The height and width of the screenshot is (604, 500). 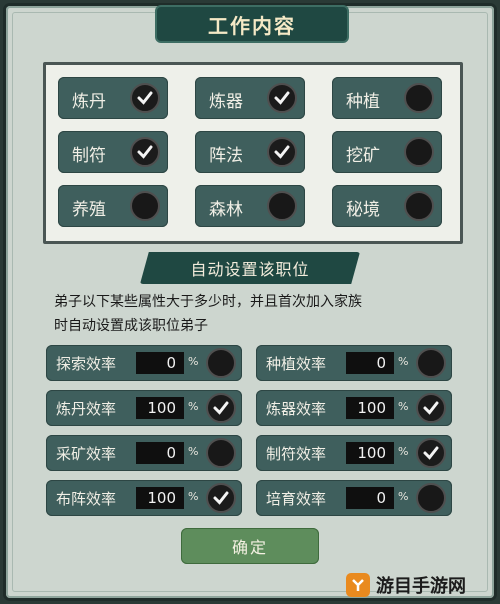 What do you see at coordinates (113, 98) in the screenshot?
I see `job-alchemy: 炼丹` at bounding box center [113, 98].